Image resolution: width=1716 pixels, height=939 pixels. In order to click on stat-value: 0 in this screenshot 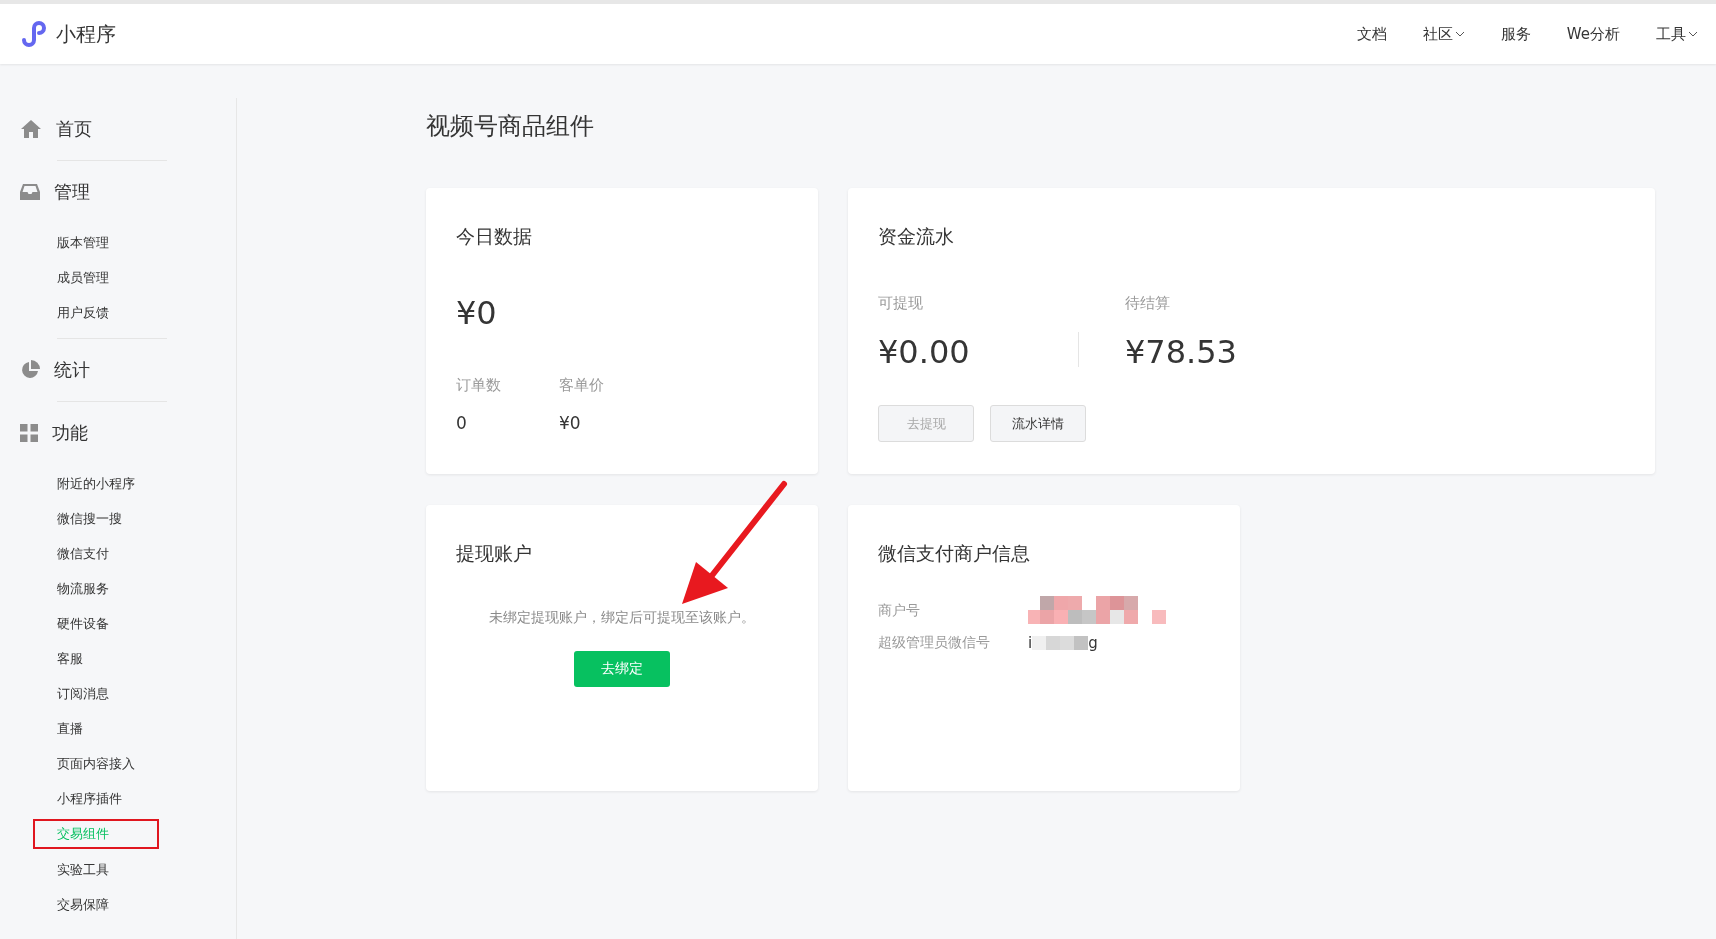, I will do `click(462, 423)`.